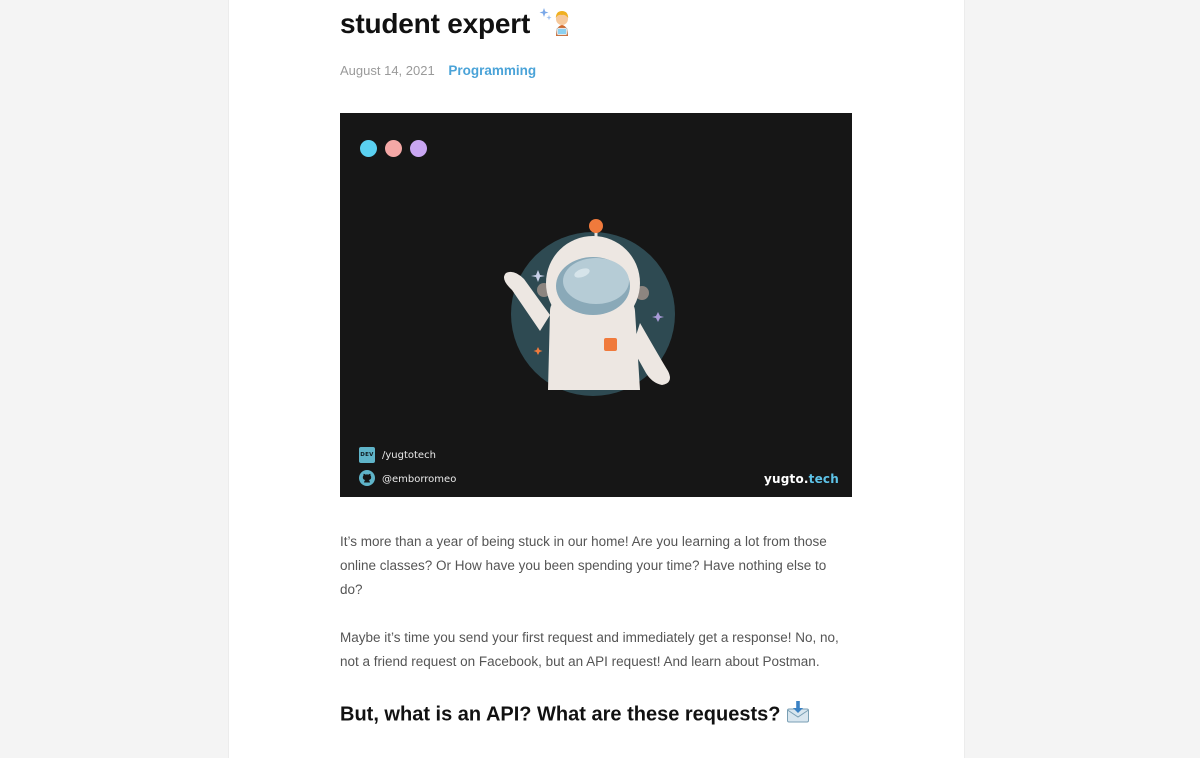 This screenshot has height=758, width=1200. What do you see at coordinates (393, 148) in the screenshot?
I see `window-dot-pink` at bounding box center [393, 148].